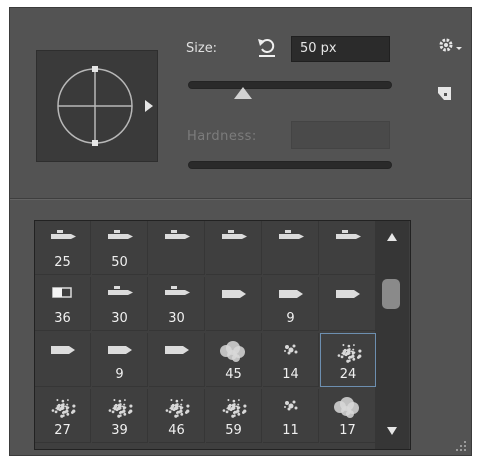 This screenshot has width=483, height=463. I want to click on hardness-label: Hardness:, so click(222, 136).